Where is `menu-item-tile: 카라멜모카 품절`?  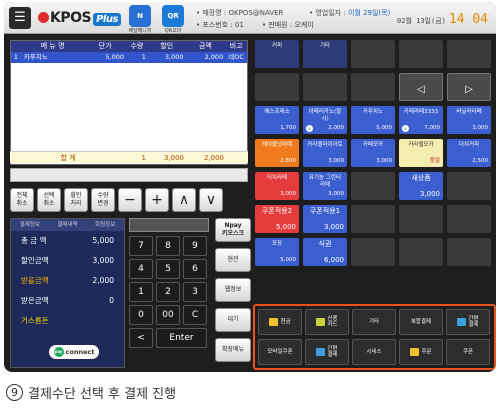
menu-item-tile: 카라멜모카 품절 is located at coordinates (421, 153).